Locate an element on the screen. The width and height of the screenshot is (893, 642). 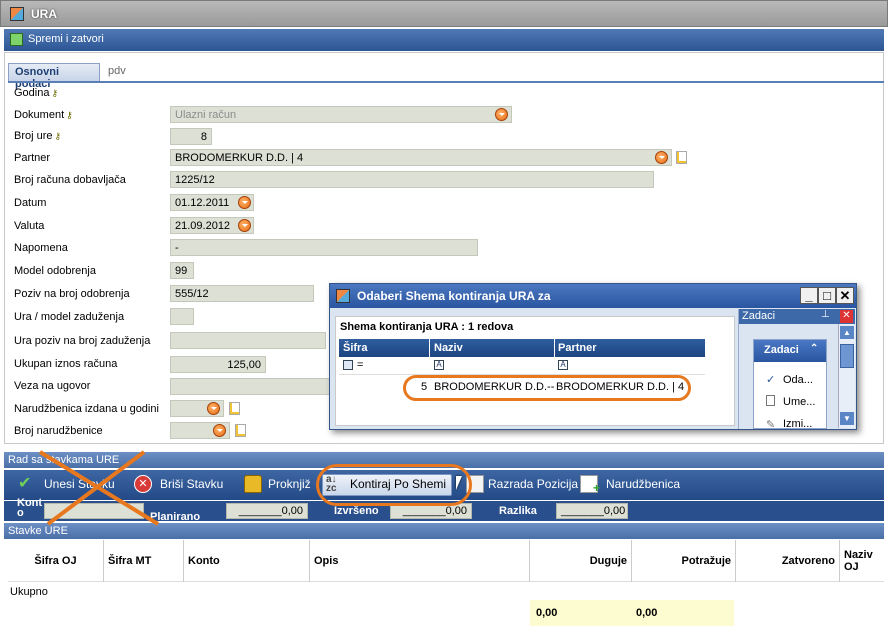
broj-ure-label: Broj ure ⚷ is located at coordinates (37, 136).